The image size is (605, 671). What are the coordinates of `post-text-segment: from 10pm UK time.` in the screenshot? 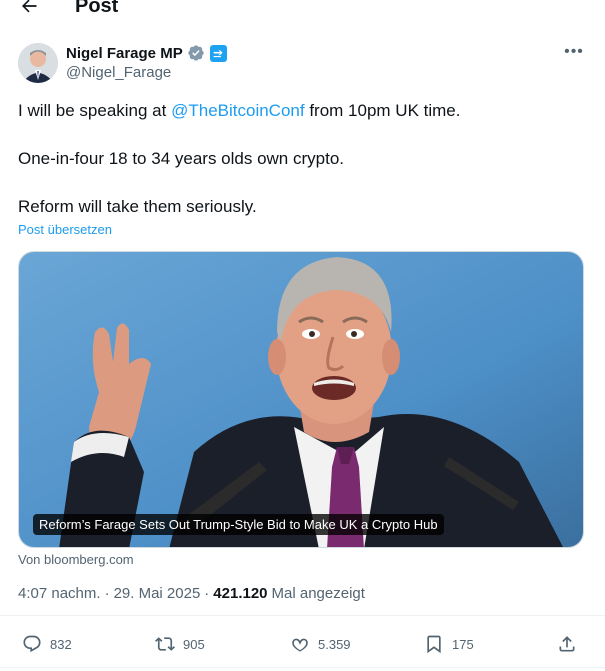 It's located at (382, 110).